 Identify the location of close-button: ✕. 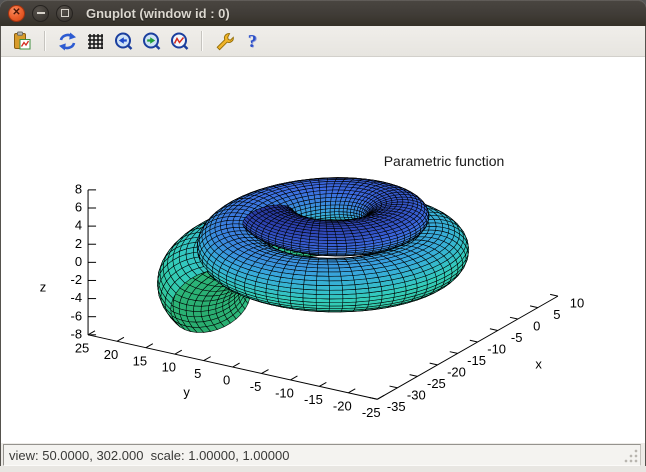
(16, 13).